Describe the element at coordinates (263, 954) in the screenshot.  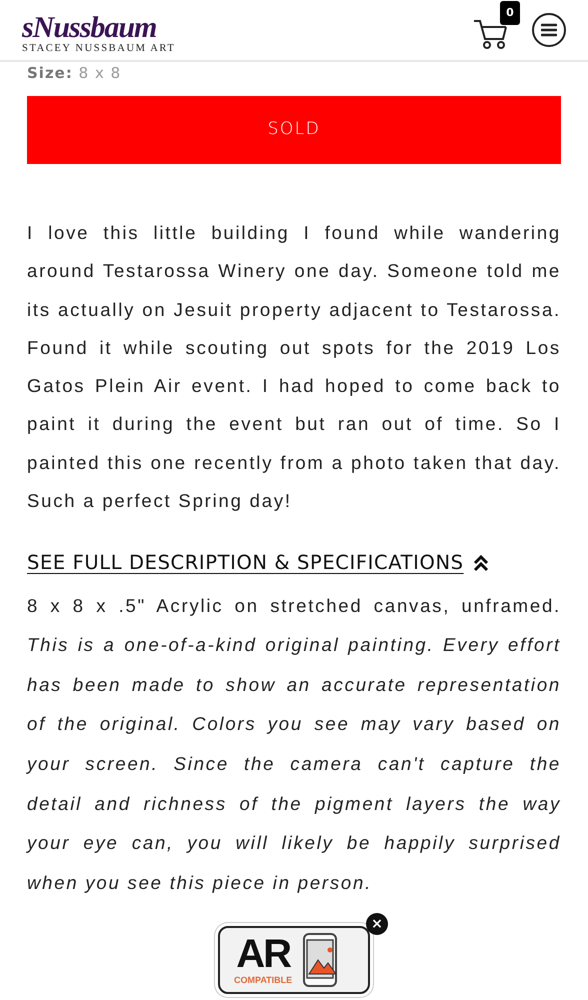
I see `ar-title: AR` at that location.